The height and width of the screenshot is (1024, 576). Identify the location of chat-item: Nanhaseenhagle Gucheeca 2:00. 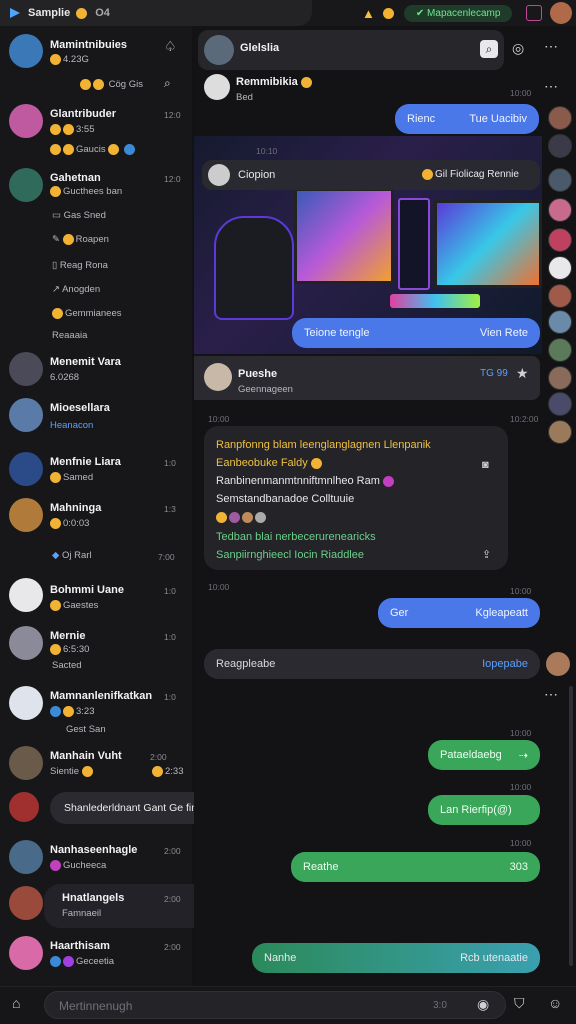
(96, 860).